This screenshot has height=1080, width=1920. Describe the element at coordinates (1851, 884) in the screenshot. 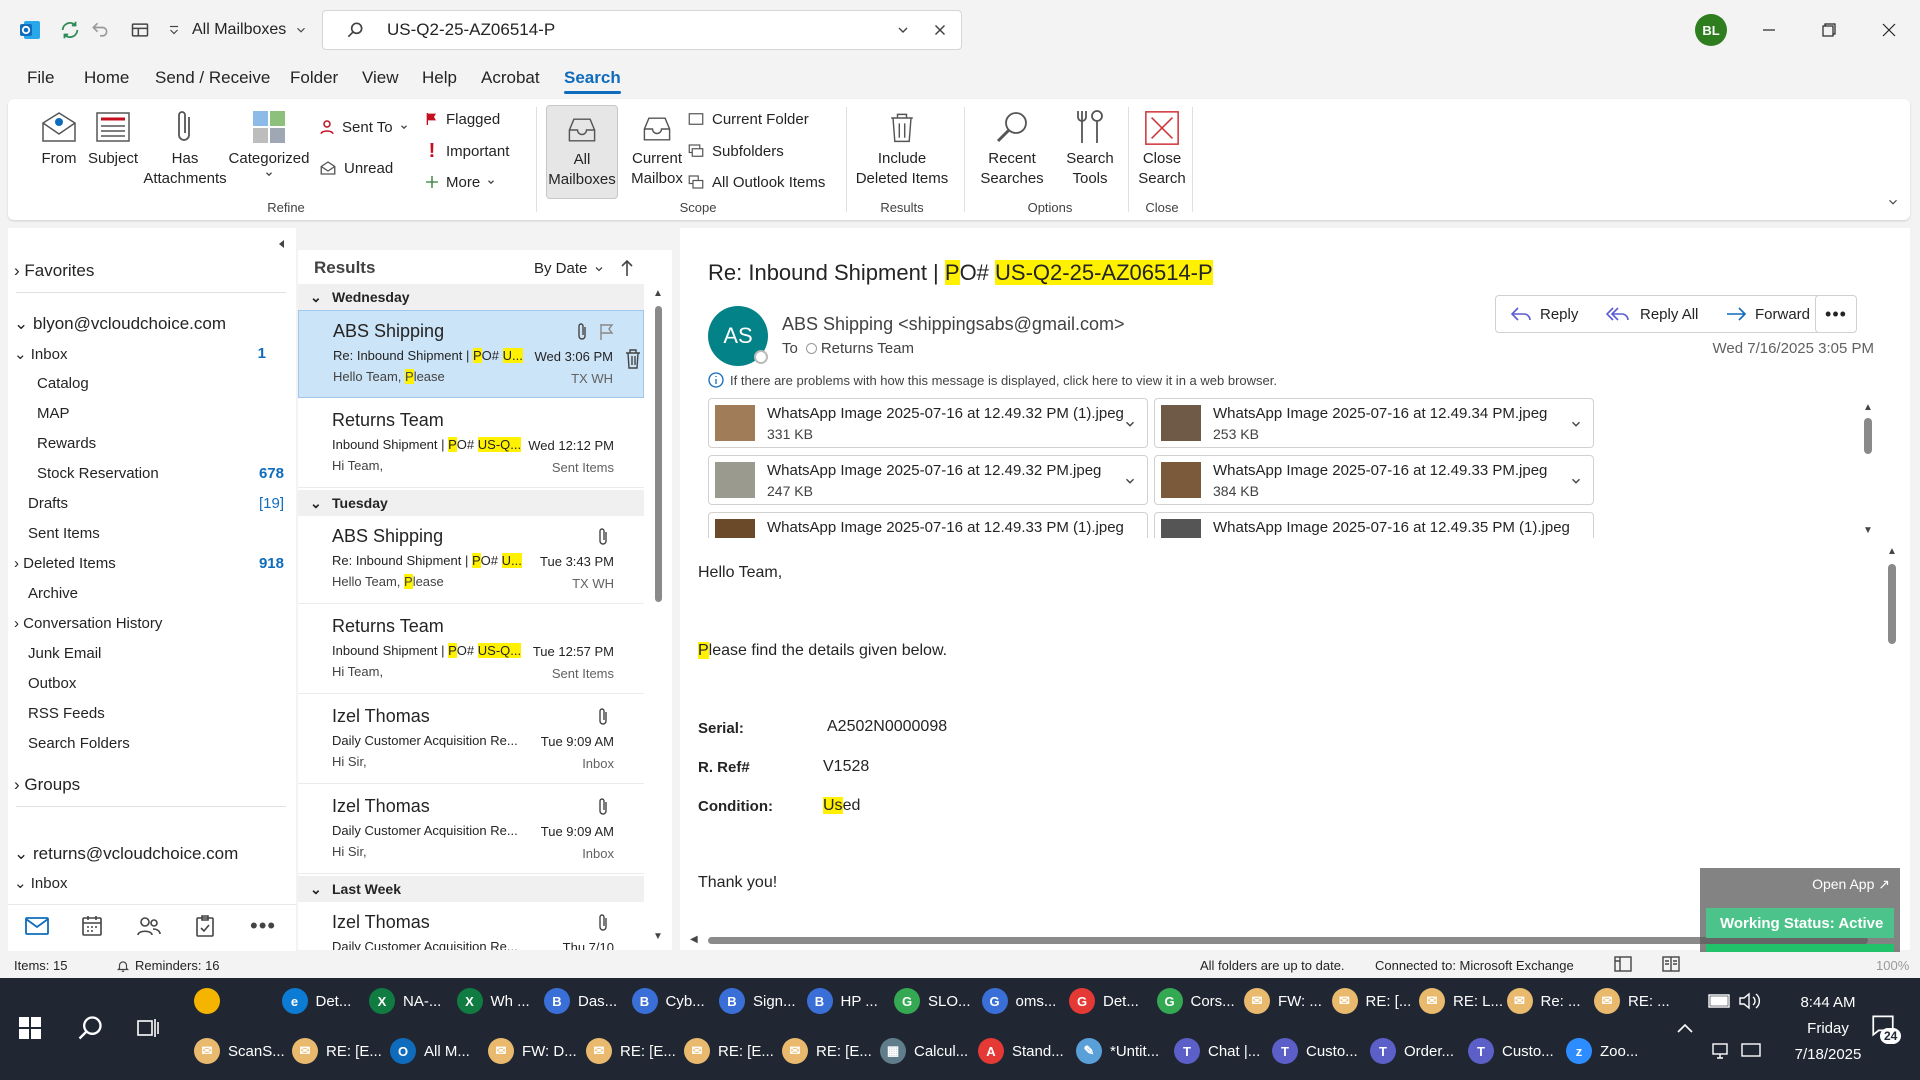

I see `open-app-link: Open App ↗` at that location.